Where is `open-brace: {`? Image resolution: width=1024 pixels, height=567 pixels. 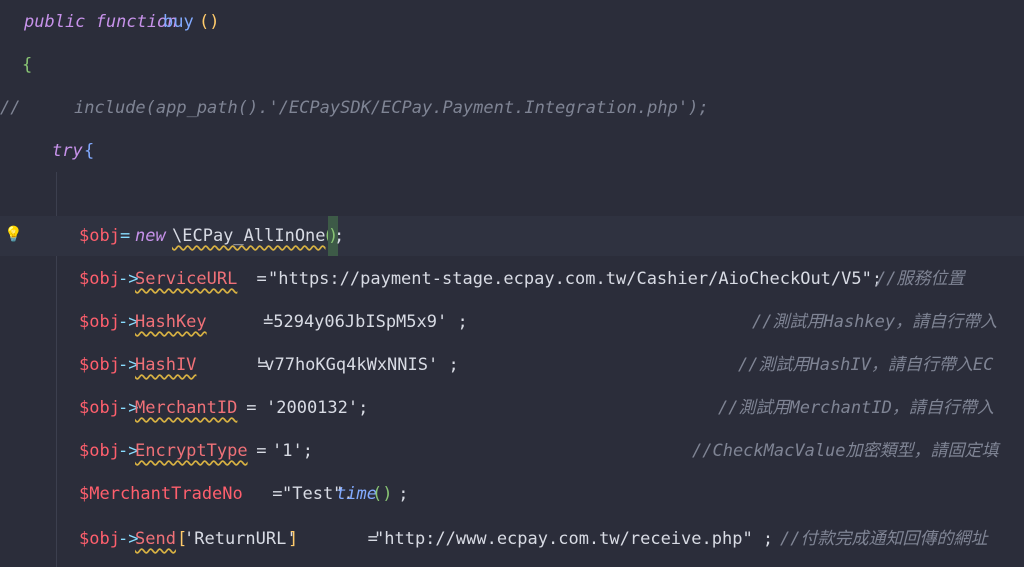
open-brace: { is located at coordinates (27, 65).